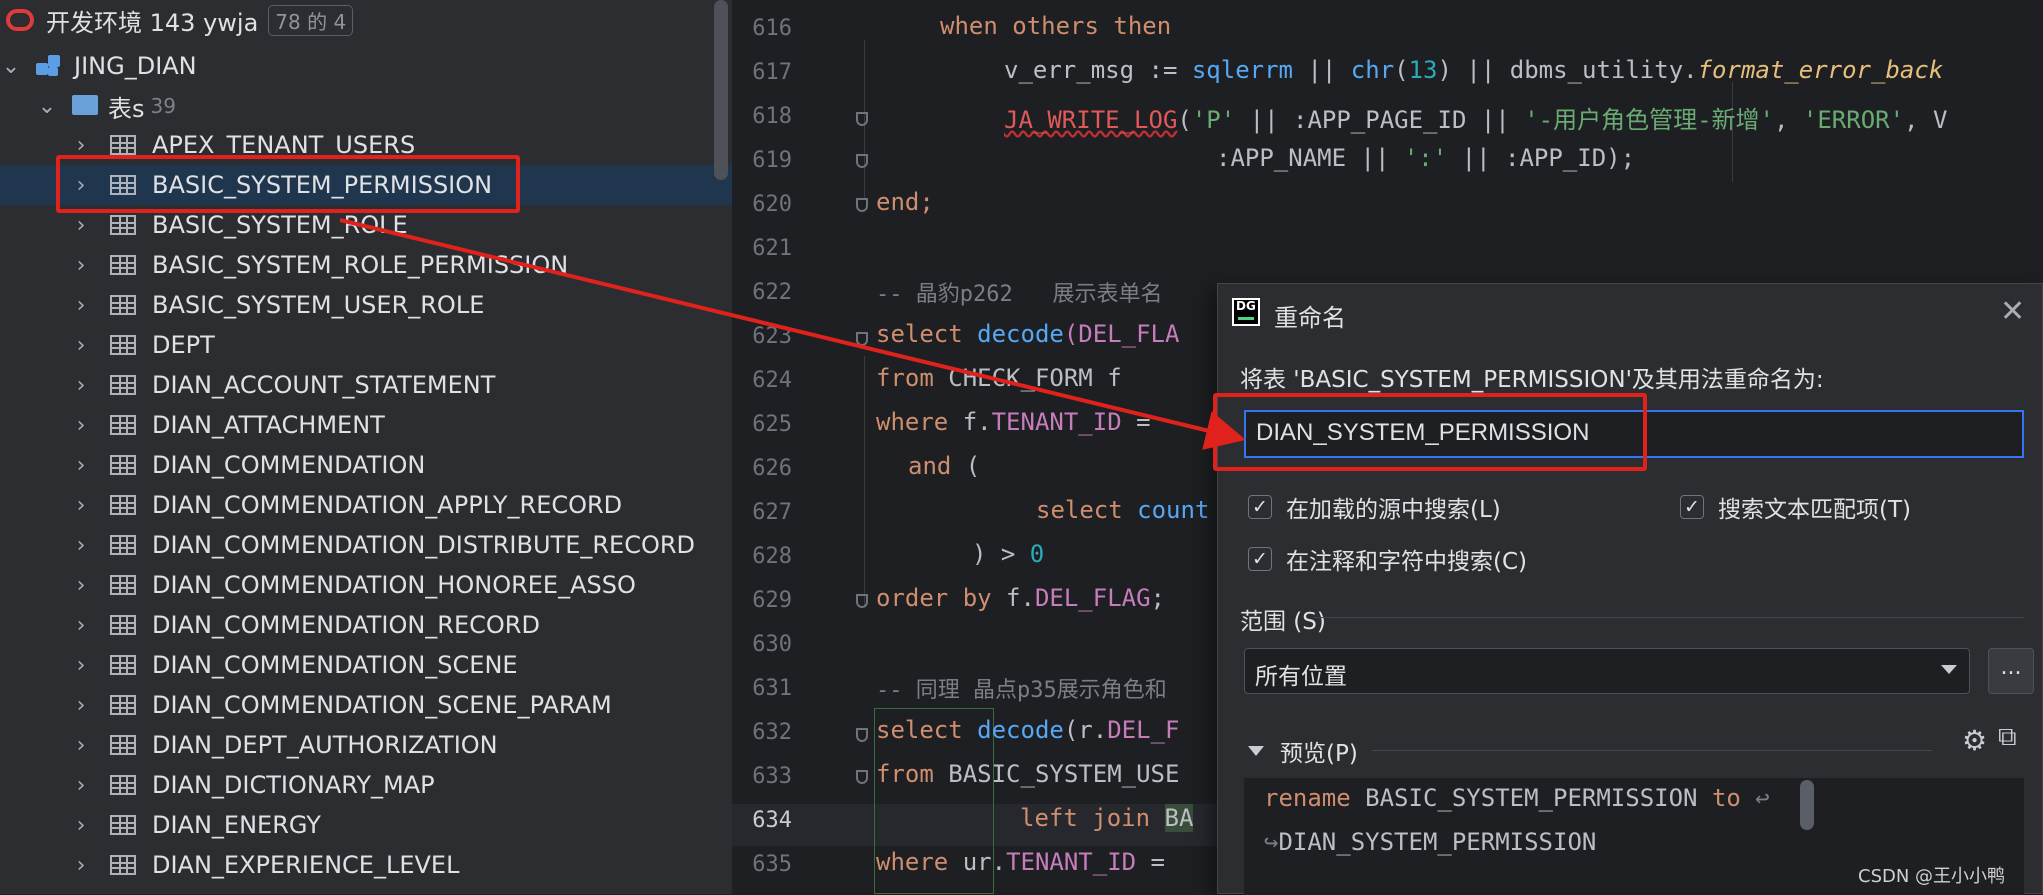 The image size is (2043, 895). Describe the element at coordinates (792, 334) in the screenshot. I see `annotation-arrow` at that location.